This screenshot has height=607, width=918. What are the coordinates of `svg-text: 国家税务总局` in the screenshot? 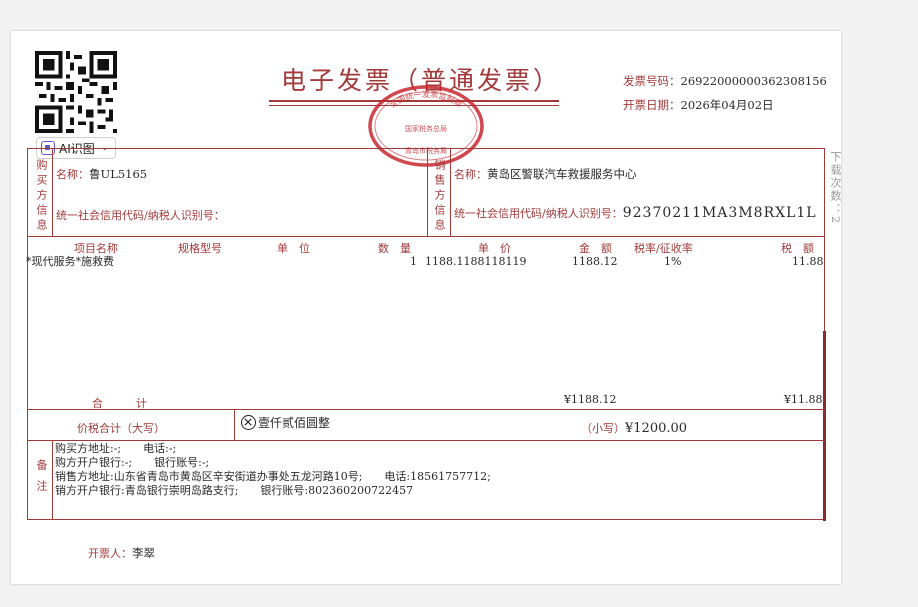 It's located at (426, 128).